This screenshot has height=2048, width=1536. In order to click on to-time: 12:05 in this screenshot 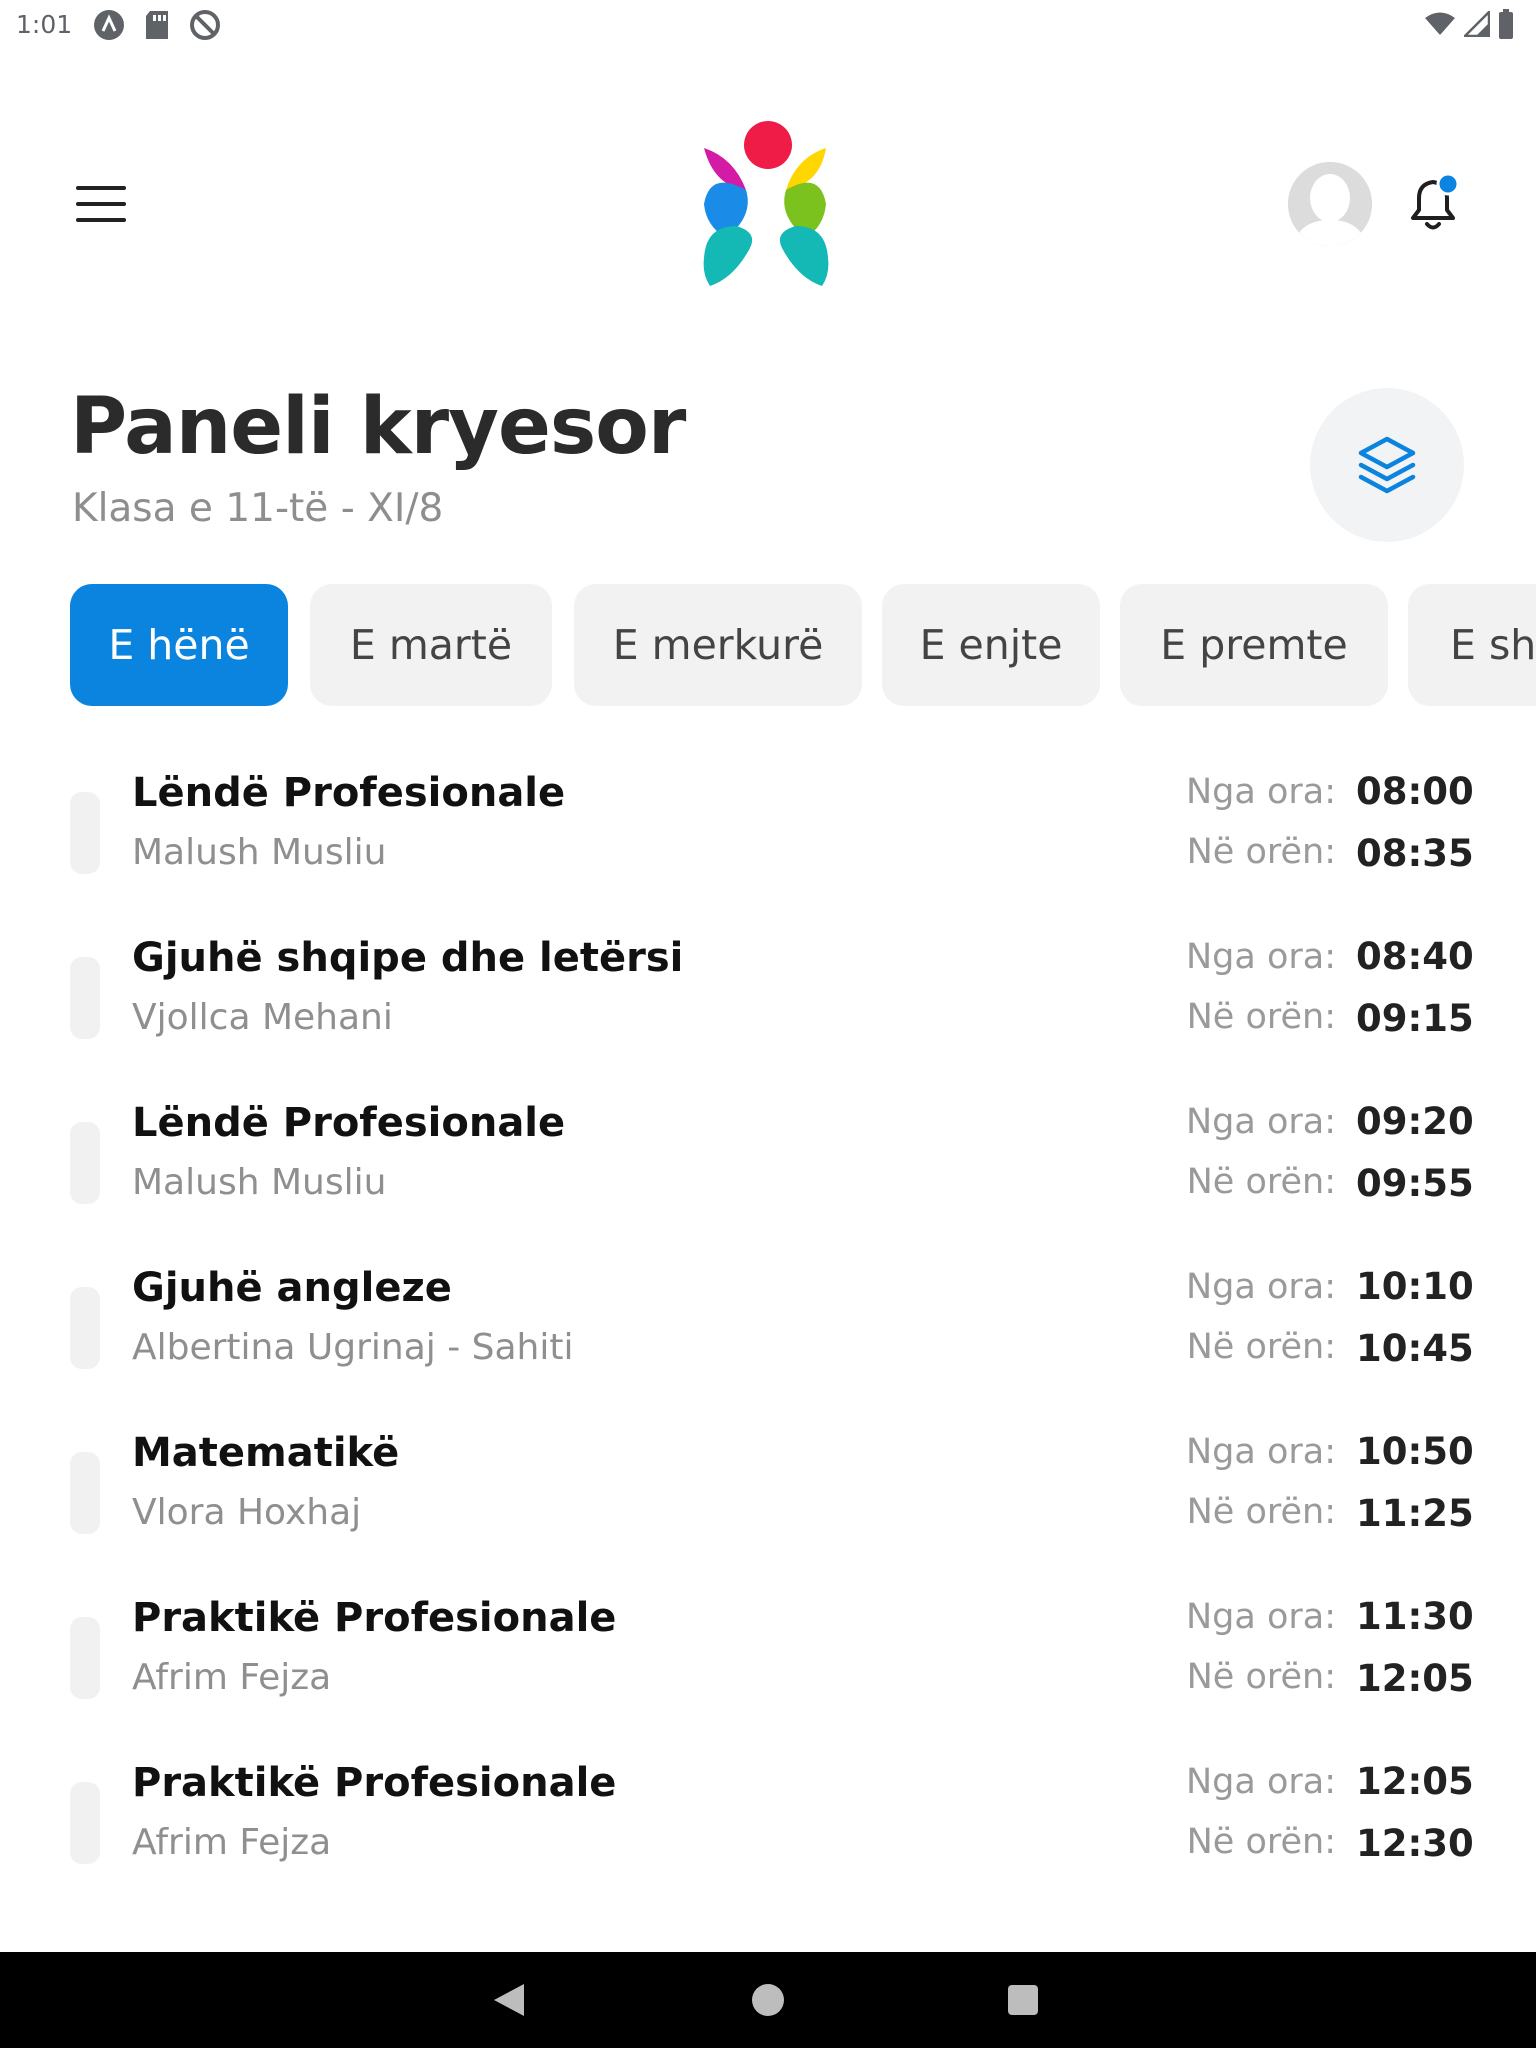, I will do `click(1415, 1678)`.